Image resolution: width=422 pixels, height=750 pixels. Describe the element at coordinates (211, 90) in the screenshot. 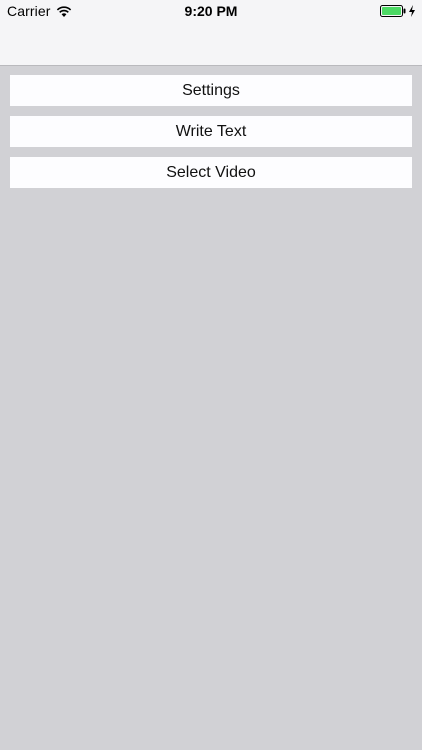

I see `settings-button: Settings` at that location.